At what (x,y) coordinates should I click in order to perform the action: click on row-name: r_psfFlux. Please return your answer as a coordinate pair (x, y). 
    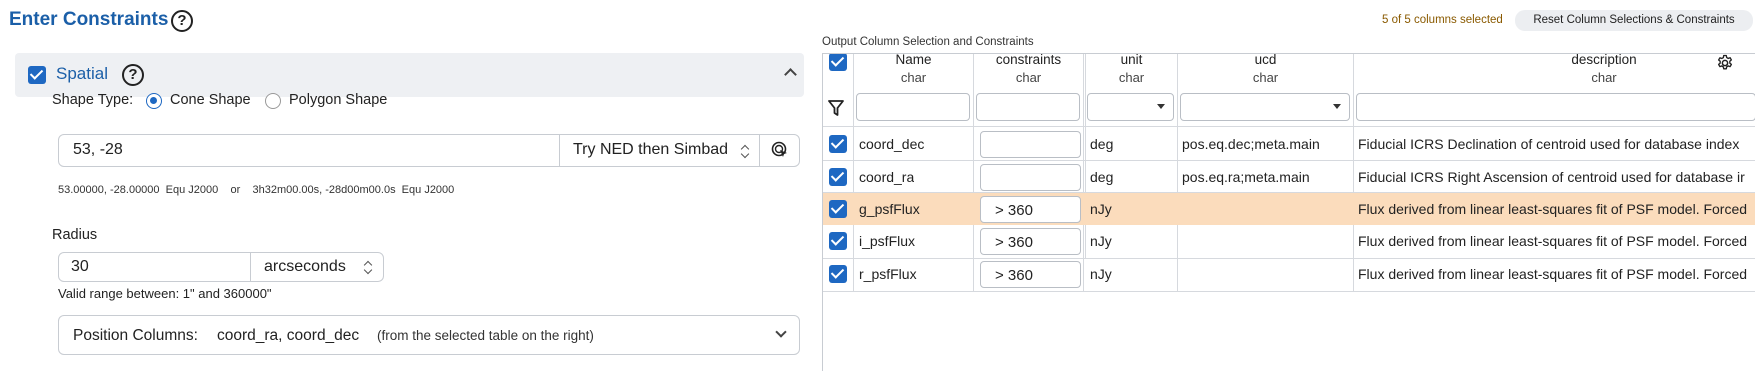
    Looking at the image, I should click on (888, 274).